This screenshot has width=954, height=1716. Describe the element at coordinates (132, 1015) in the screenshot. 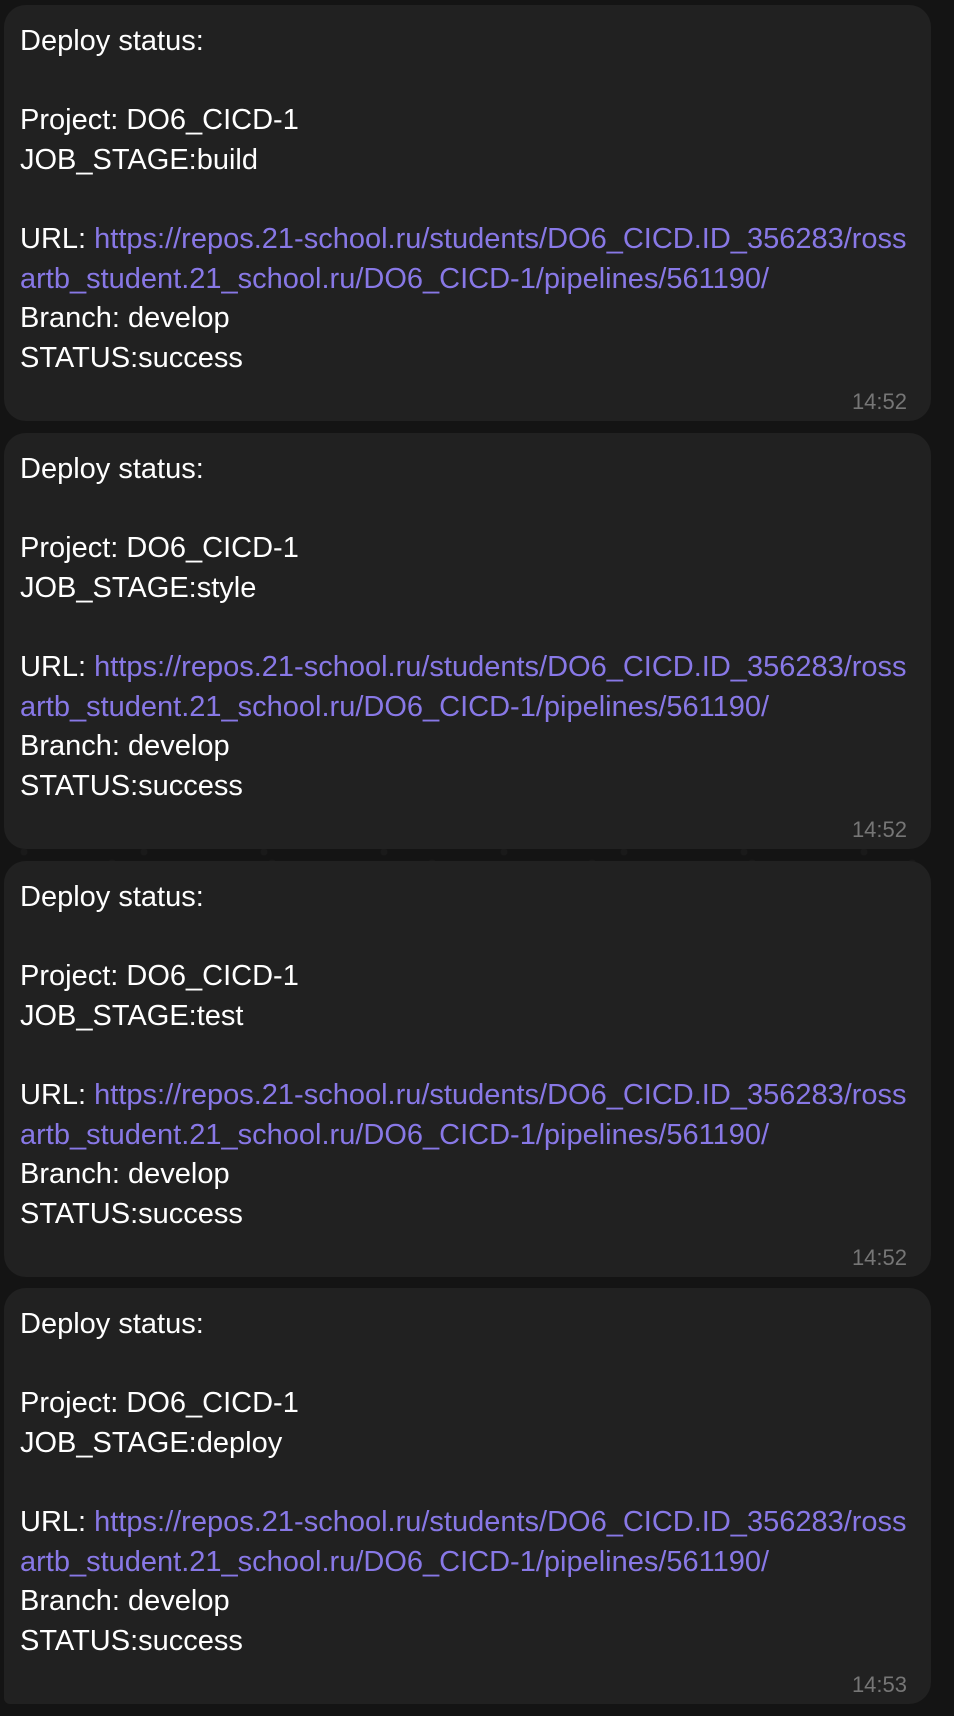

I see `job-stage-line: JOB_STAGE:test` at that location.